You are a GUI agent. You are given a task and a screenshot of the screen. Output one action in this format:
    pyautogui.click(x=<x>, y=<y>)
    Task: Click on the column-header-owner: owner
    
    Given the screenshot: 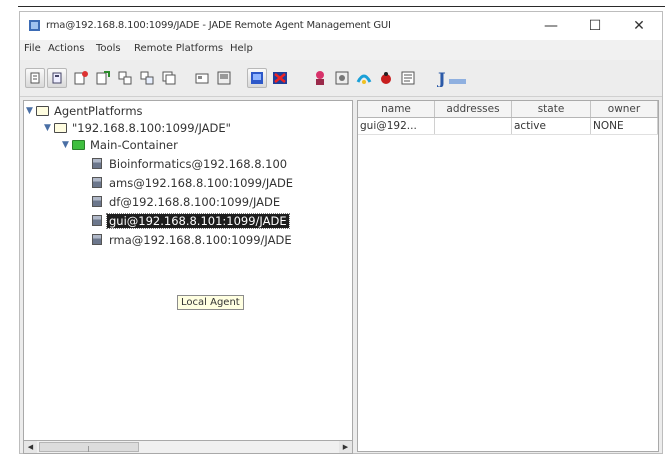 What is the action you would take?
    pyautogui.click(x=624, y=109)
    